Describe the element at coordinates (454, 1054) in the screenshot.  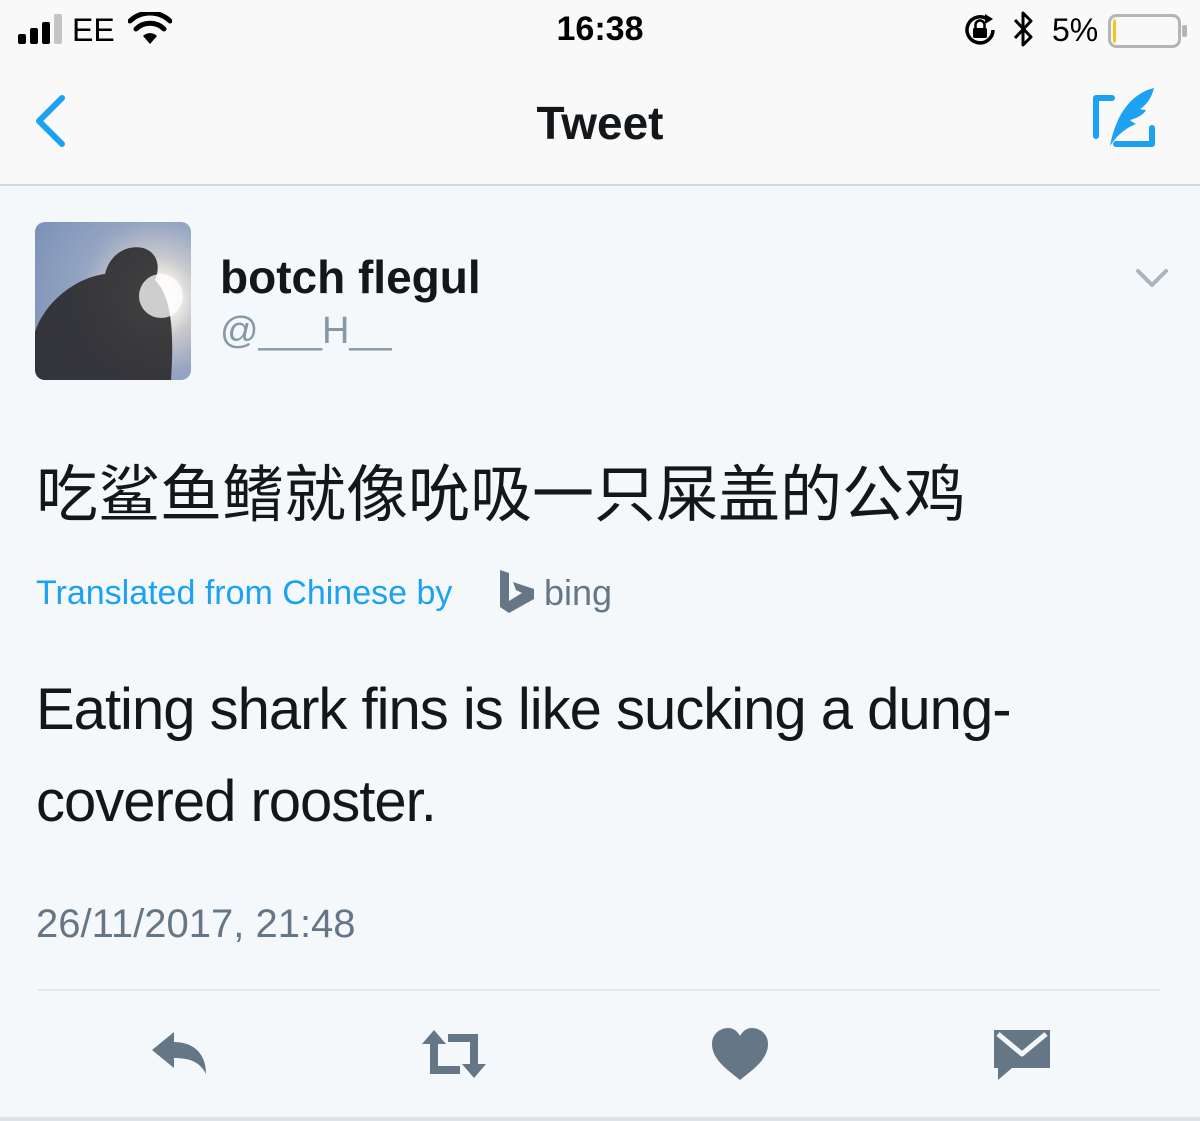
I see `retweet-icon` at that location.